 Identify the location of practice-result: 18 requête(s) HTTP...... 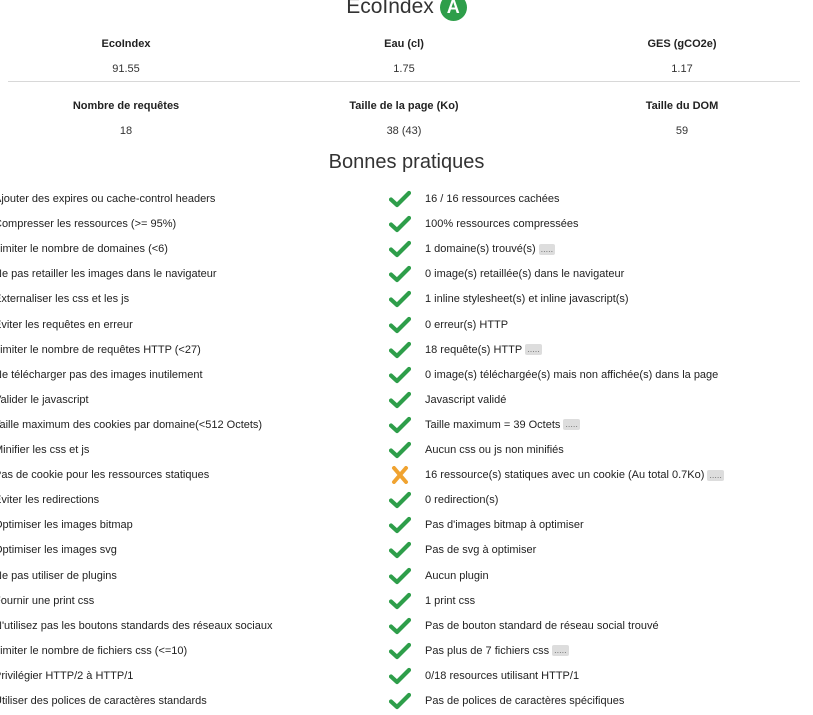
(483, 350).